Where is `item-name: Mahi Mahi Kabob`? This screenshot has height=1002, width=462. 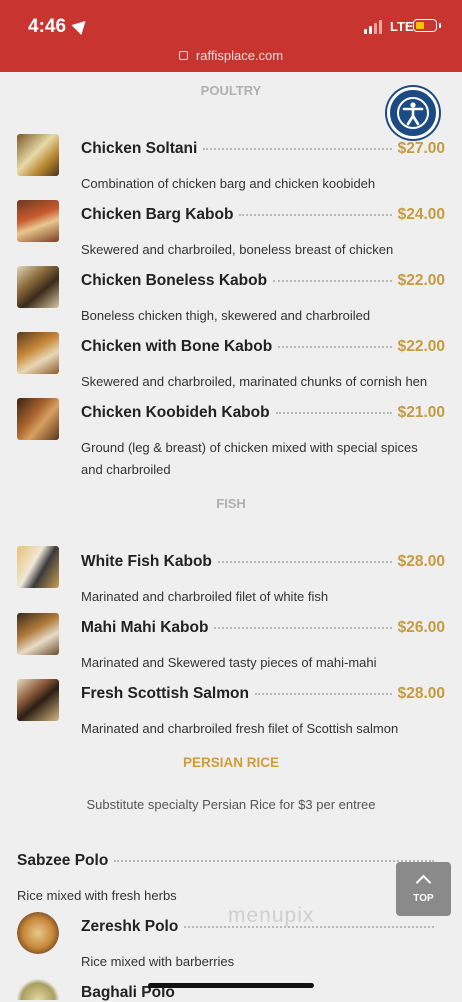 item-name: Mahi Mahi Kabob is located at coordinates (145, 627).